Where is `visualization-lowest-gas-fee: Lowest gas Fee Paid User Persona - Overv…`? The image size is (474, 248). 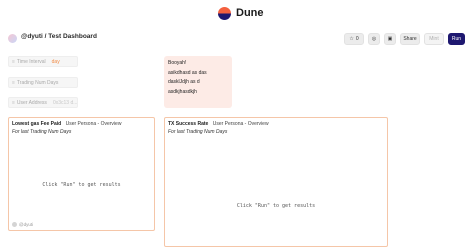 visualization-lowest-gas-fee: Lowest gas Fee Paid User Persona - Overv… is located at coordinates (81, 174).